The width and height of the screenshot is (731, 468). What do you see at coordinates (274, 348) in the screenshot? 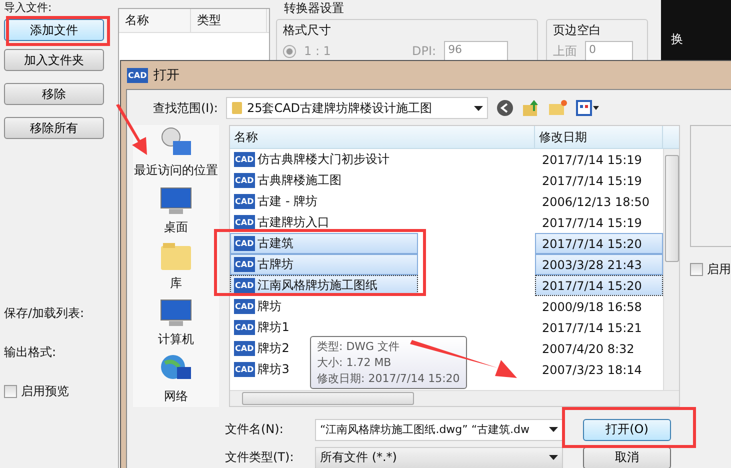
I see `file-name: 牌坊2` at bounding box center [274, 348].